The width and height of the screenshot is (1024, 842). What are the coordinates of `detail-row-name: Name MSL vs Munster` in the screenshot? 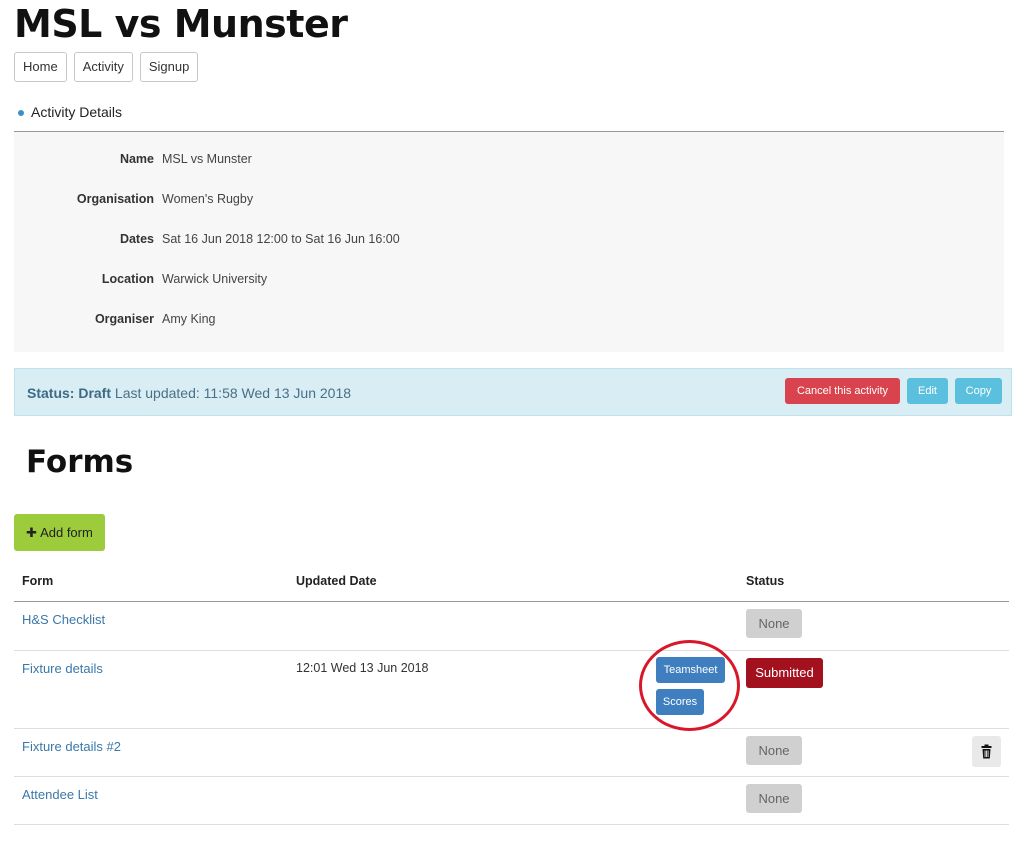 It's located at (509, 162).